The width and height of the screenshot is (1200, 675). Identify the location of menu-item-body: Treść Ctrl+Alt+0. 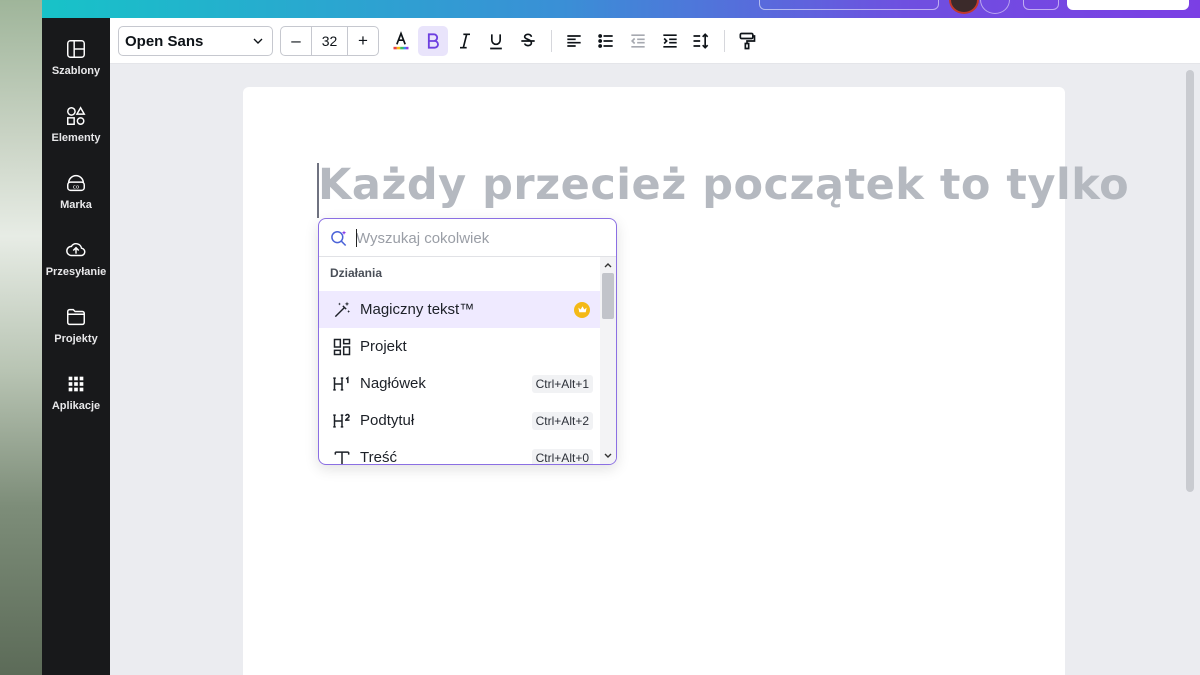
(460, 452).